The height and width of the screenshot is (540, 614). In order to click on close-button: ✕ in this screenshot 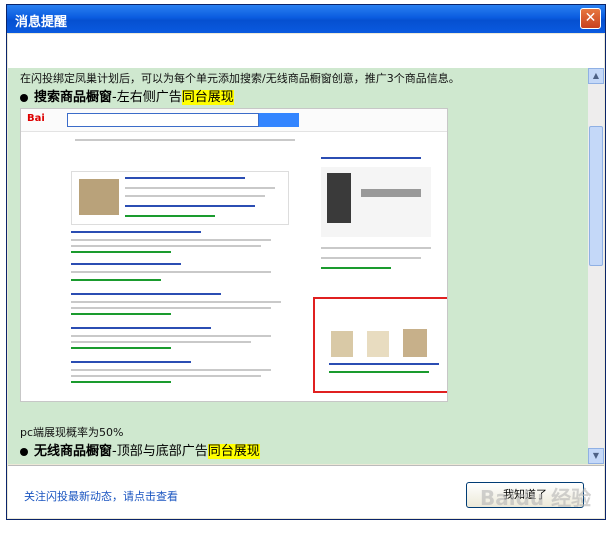, I will do `click(590, 18)`.